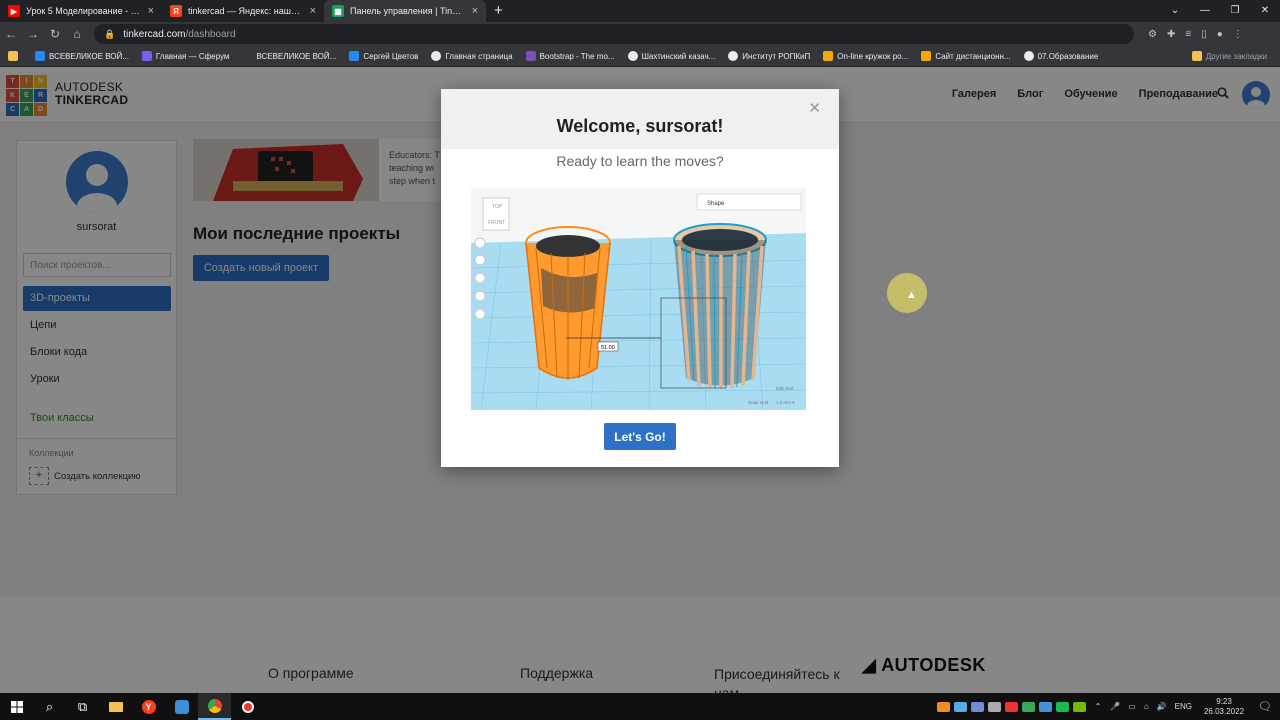 Image resolution: width=1280 pixels, height=720 pixels. What do you see at coordinates (498, 11) in the screenshot?
I see `new-tab-icon: +` at bounding box center [498, 11].